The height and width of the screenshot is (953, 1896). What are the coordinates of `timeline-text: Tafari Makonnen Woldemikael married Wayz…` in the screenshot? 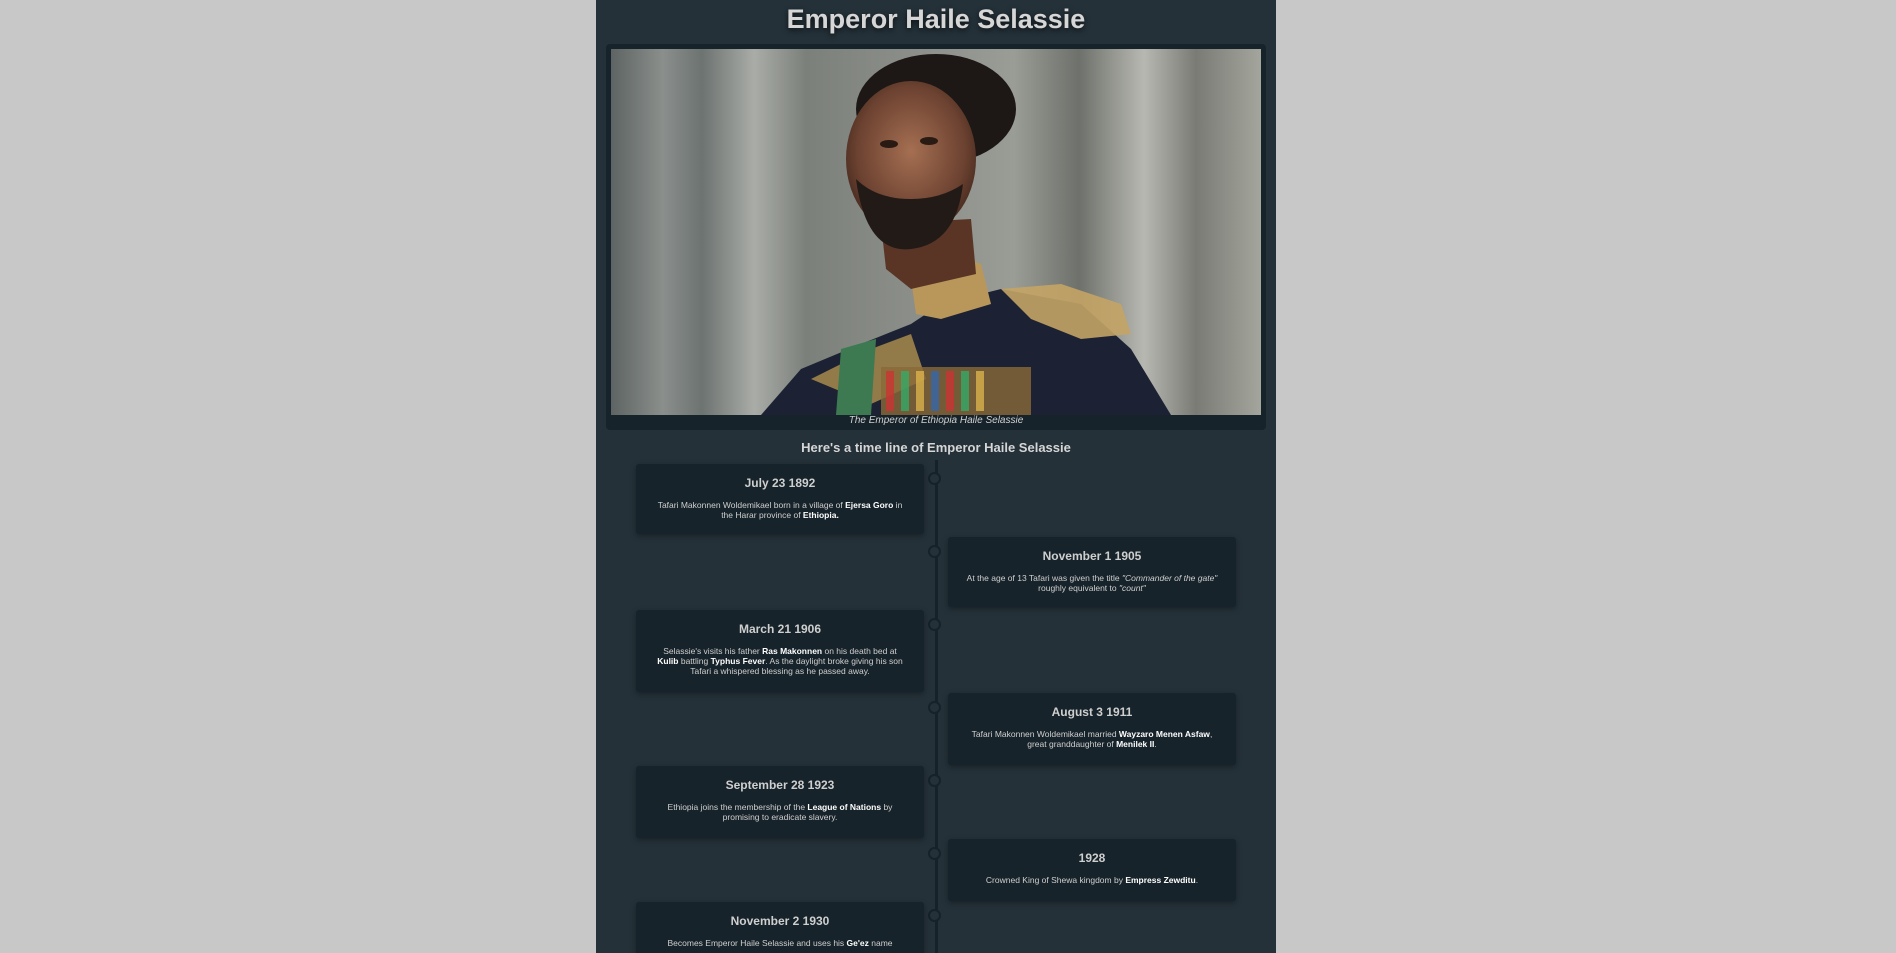 It's located at (1092, 739).